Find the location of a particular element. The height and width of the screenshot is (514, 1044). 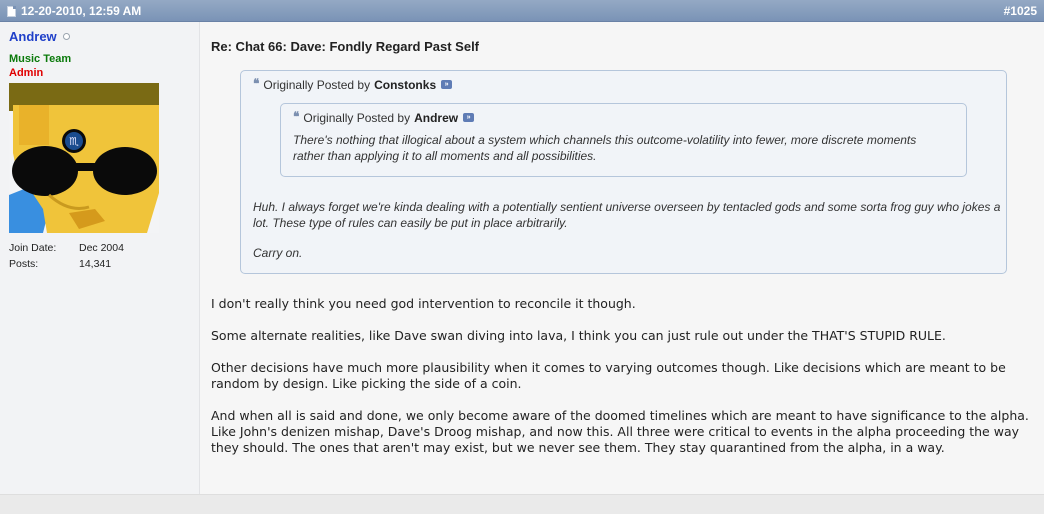

posts-row: Posts: 14,341 is located at coordinates (66, 264).